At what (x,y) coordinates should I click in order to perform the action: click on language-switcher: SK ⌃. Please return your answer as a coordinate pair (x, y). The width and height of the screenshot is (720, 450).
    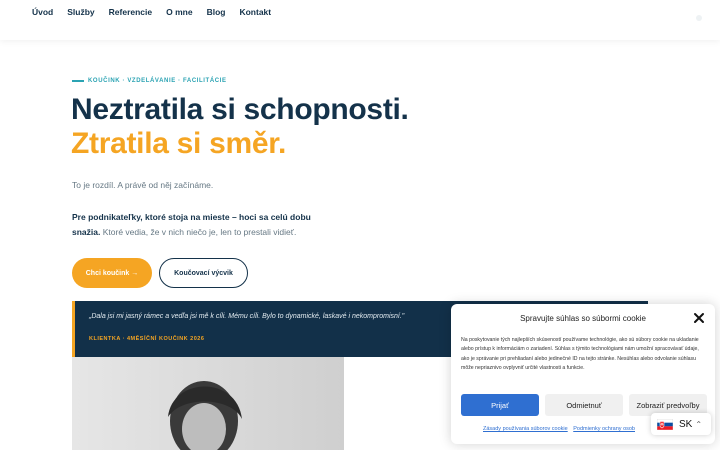
    Looking at the image, I should click on (681, 424).